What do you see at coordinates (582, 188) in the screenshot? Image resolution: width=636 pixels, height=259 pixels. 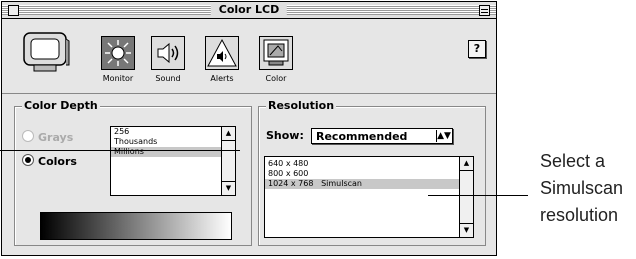 I see `callout-text: Select a Simulscan resolution` at bounding box center [582, 188].